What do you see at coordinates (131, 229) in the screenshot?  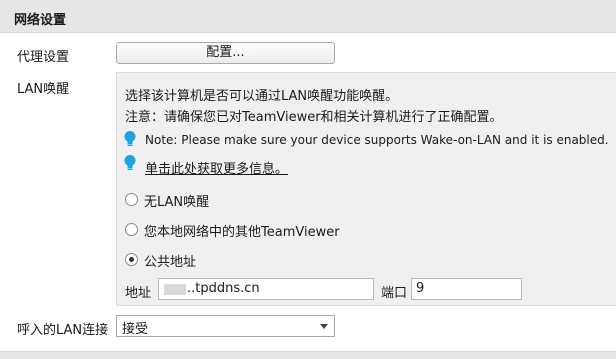 I see `radio-local-teamviewer` at bounding box center [131, 229].